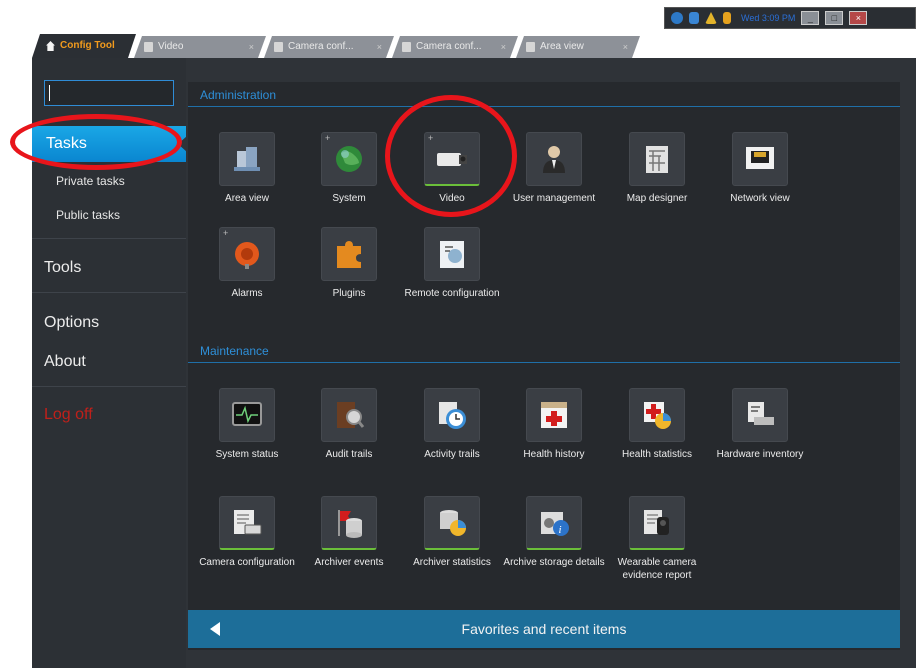  I want to click on tab-camera-conf-1: Camera conf... ×, so click(329, 47).